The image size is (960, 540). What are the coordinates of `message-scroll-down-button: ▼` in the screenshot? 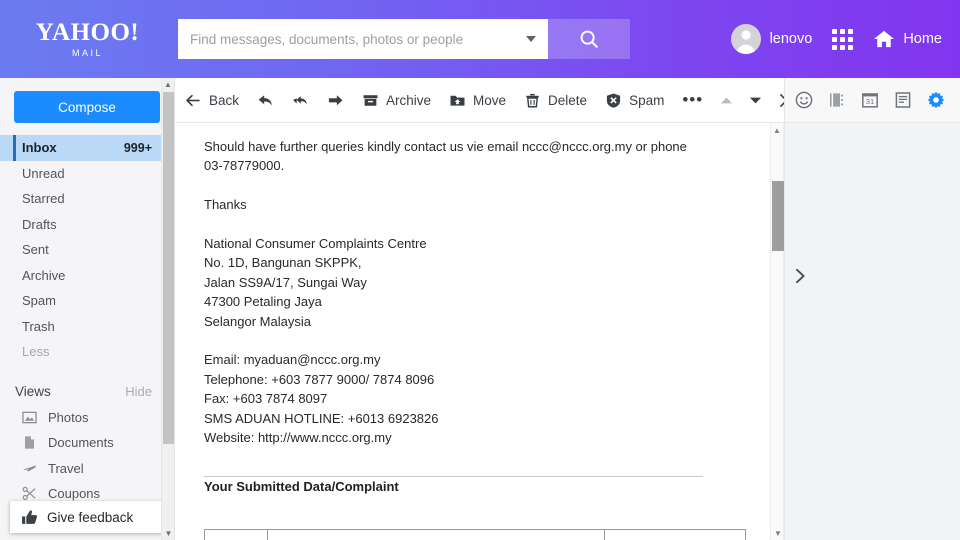 It's located at (778, 533).